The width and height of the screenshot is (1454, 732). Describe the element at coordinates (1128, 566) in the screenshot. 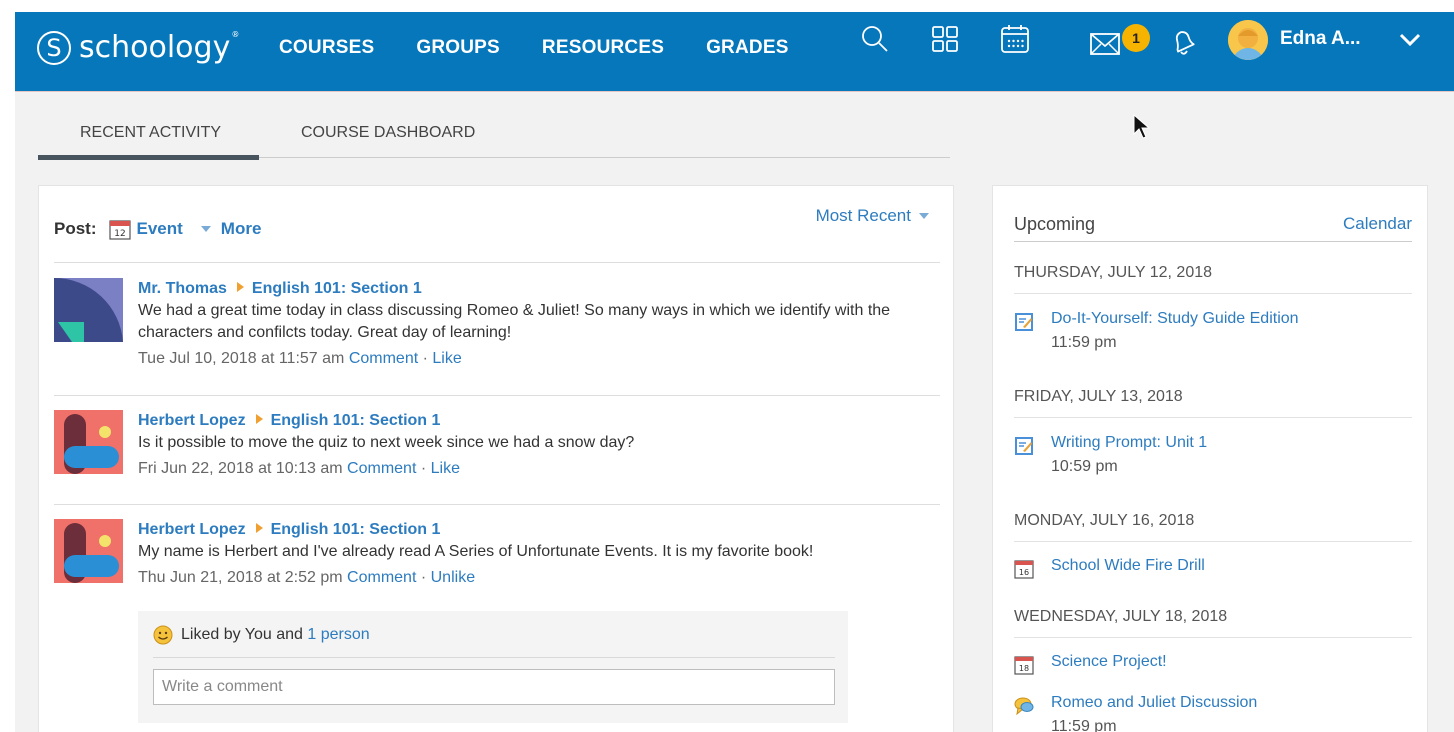

I see `event-title: School Wide Fire Drill` at that location.